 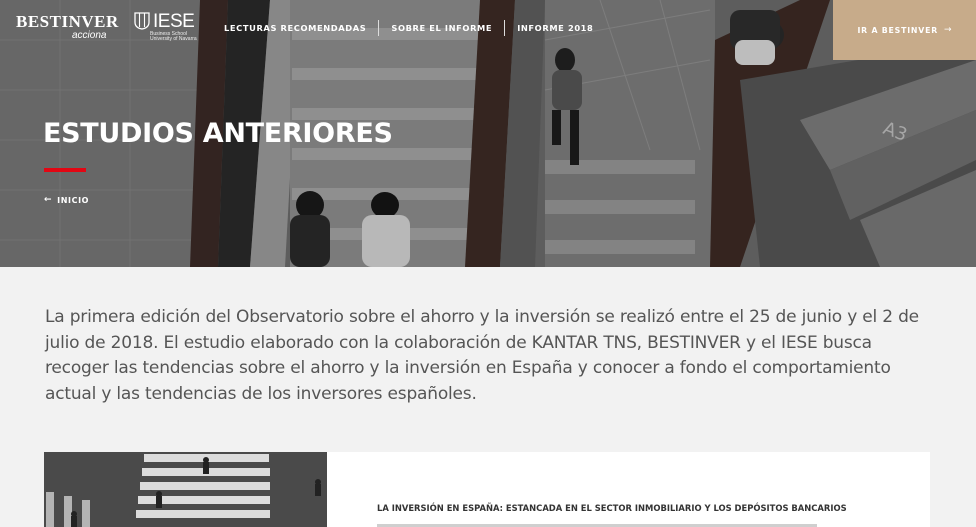 I want to click on nav-sobre-el-informe: SOBRE EL INFORME, so click(x=441, y=28).